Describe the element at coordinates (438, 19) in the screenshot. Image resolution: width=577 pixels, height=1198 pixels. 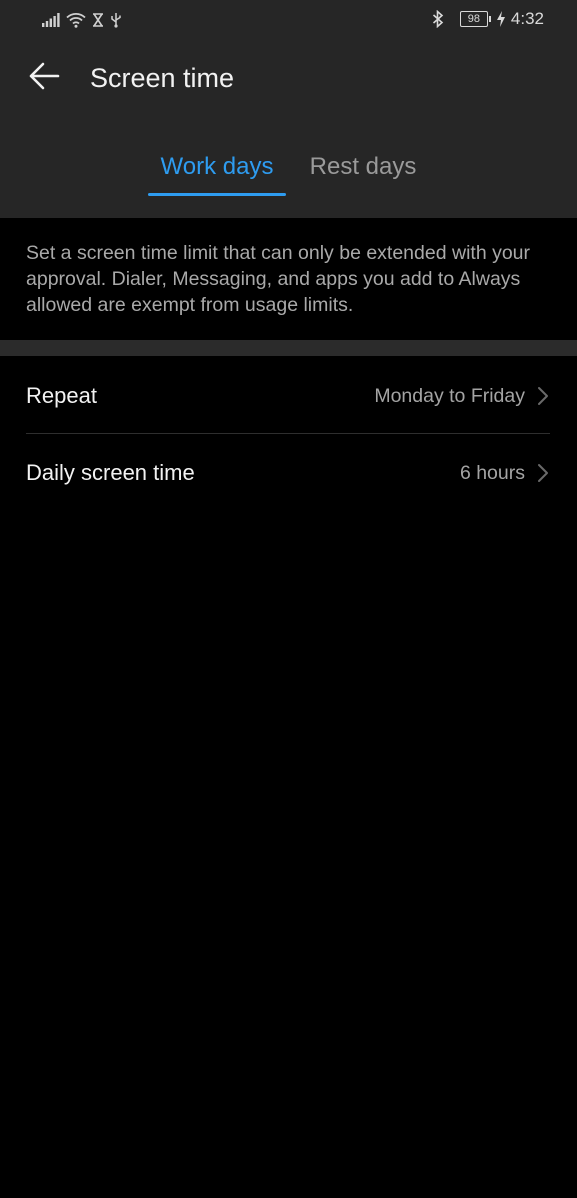
I see `bluetooth-icon` at that location.